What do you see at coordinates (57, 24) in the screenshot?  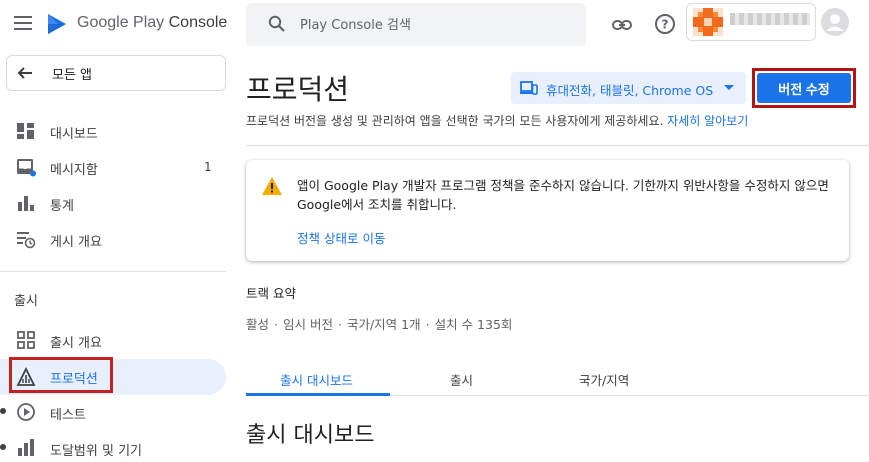 I see `play-console-logo-icon` at bounding box center [57, 24].